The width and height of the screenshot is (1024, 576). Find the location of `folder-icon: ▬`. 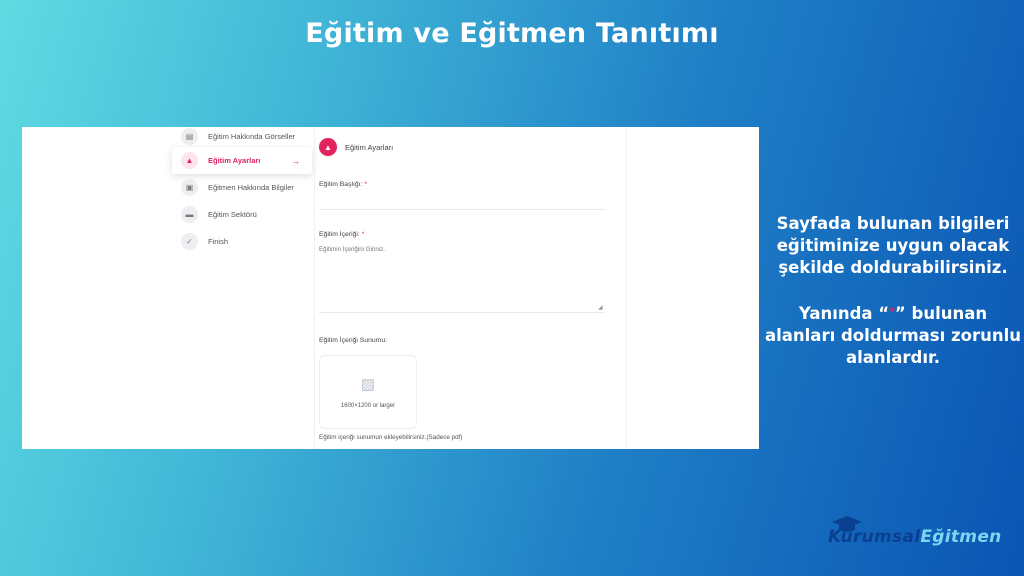

folder-icon: ▬ is located at coordinates (189, 214).